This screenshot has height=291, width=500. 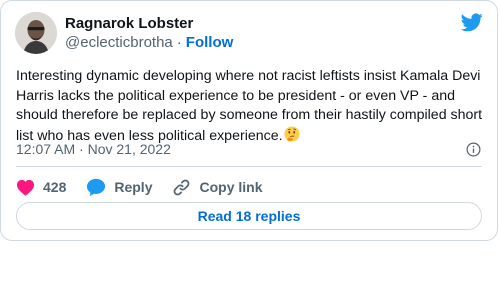 I want to click on action-bar: 428 Reply Copy link, so click(x=149, y=187).